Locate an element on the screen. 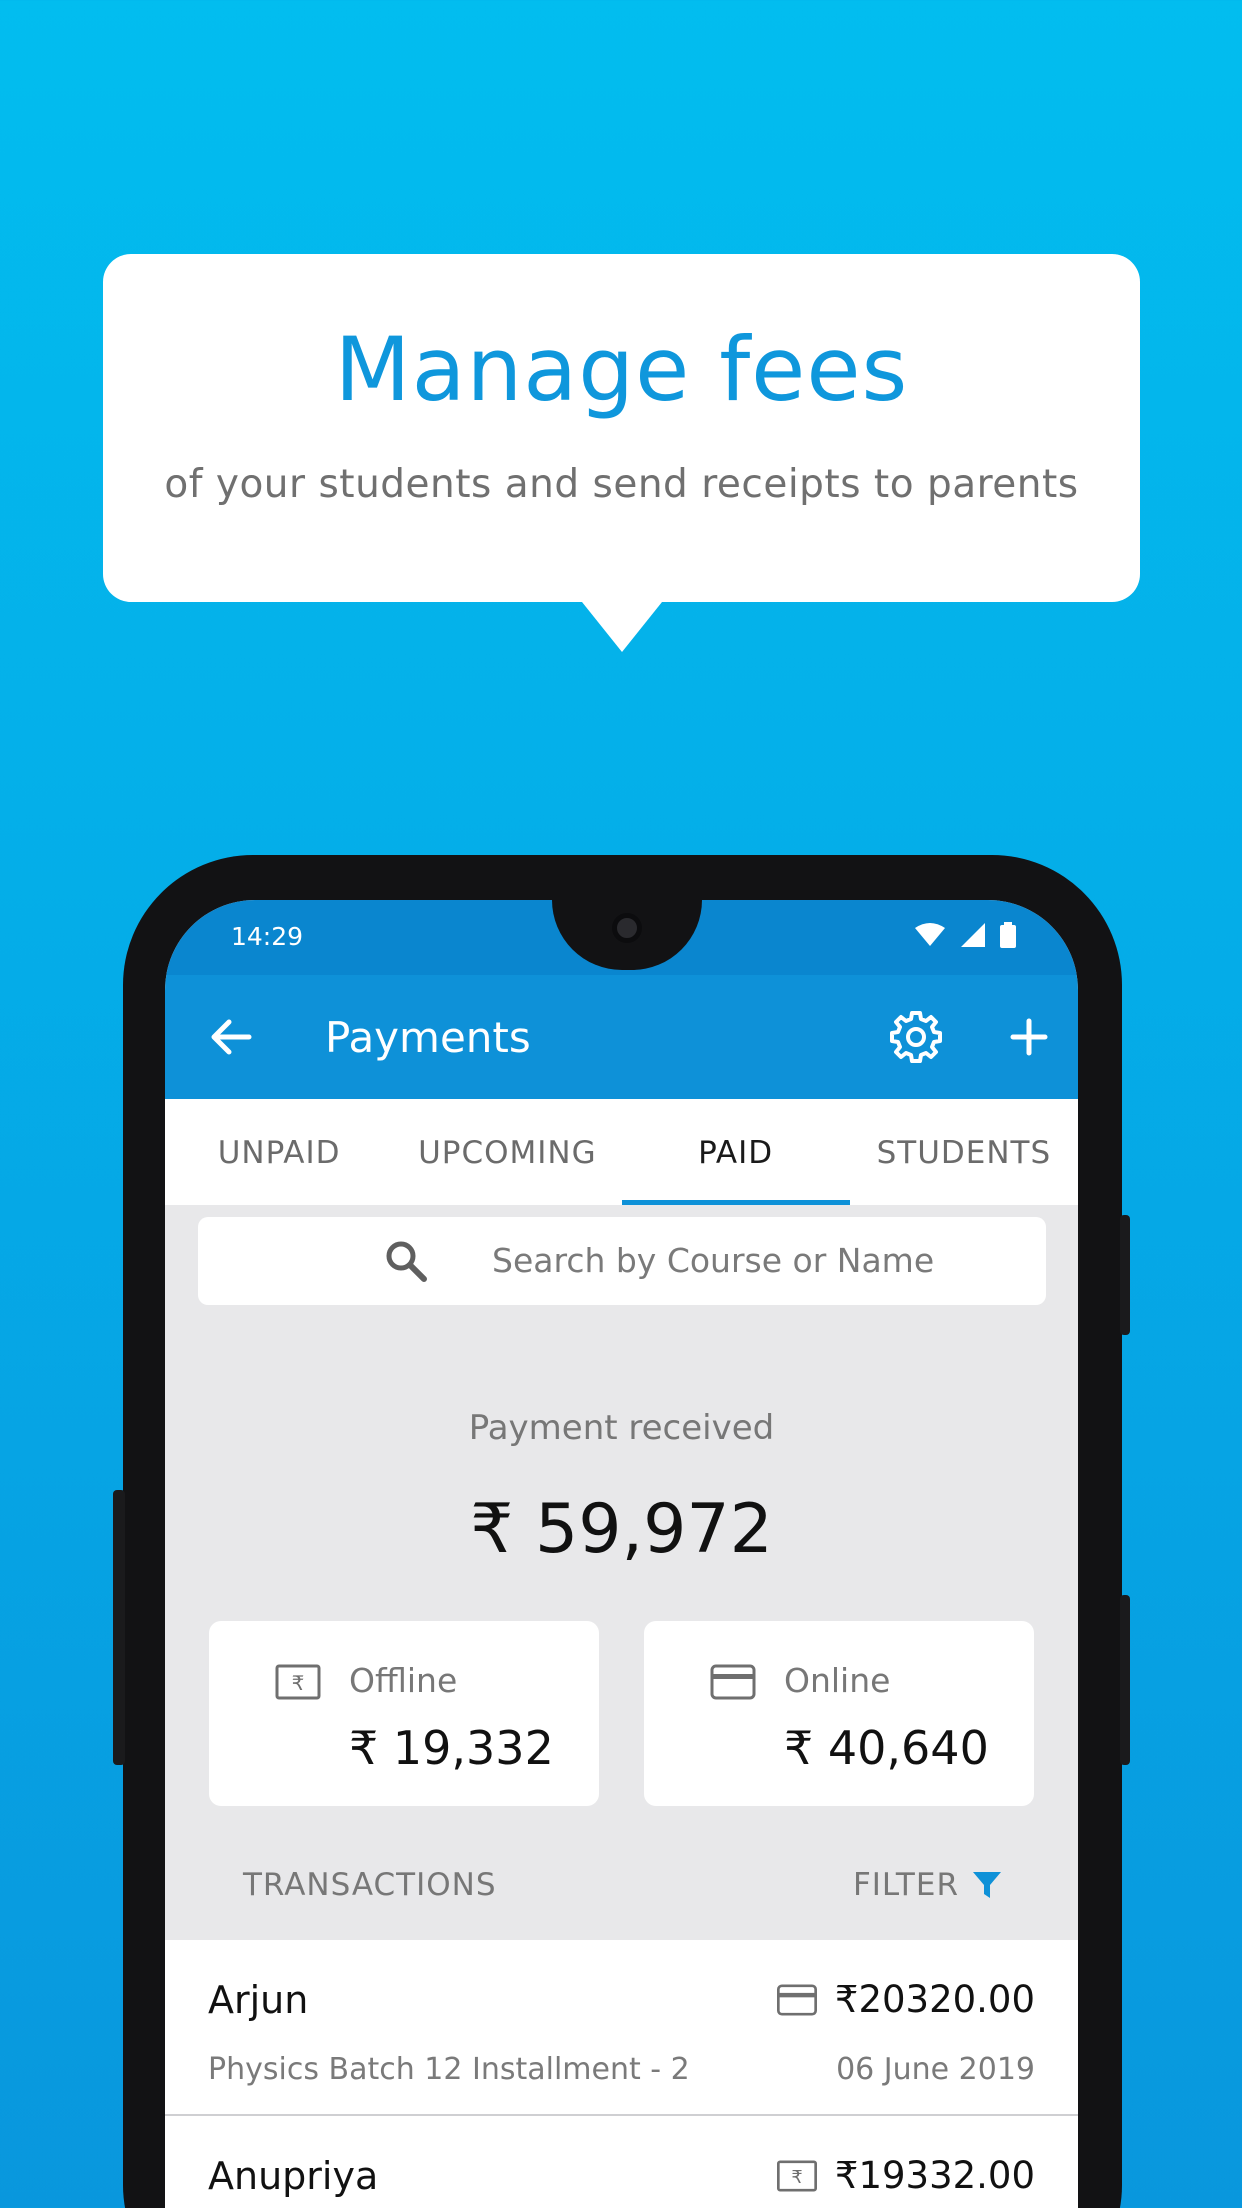 The width and height of the screenshot is (1242, 2208). transaction-amount: ₹ ₹19332.00 is located at coordinates (905, 2175).